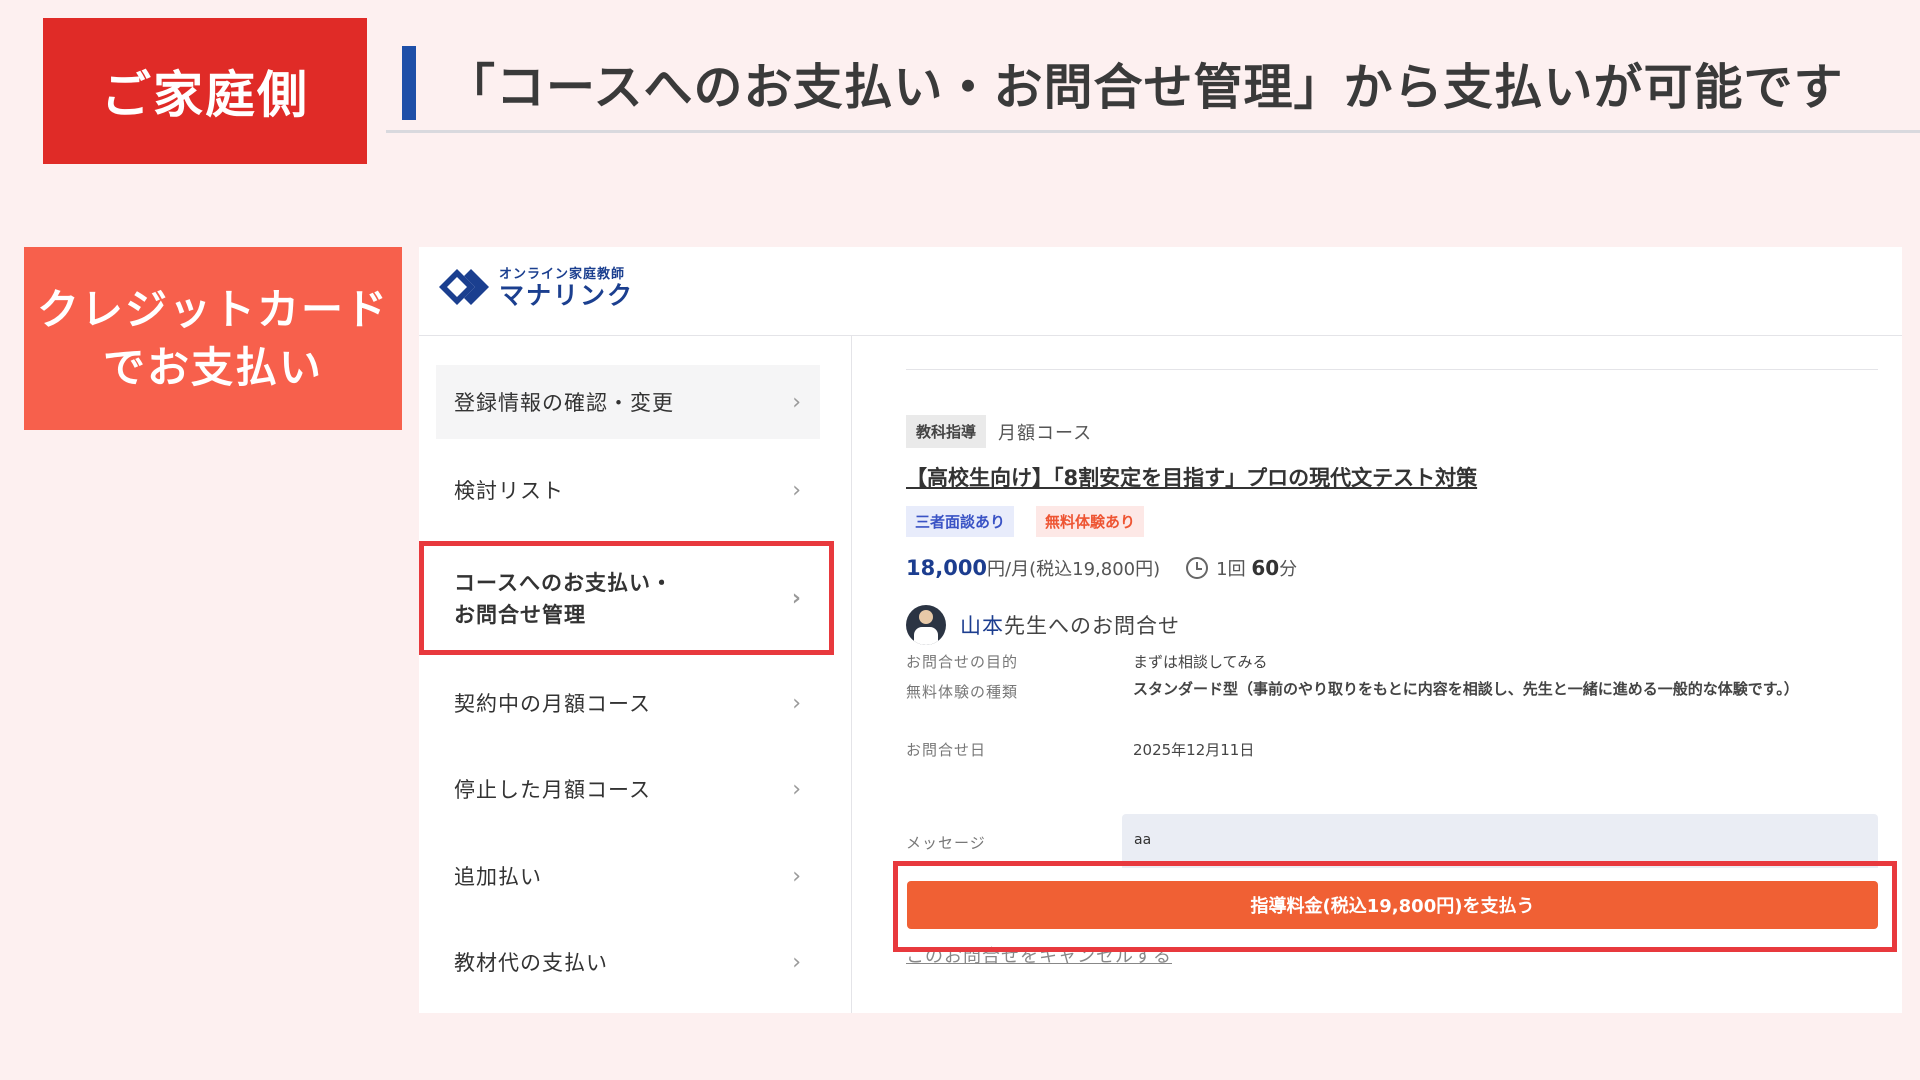 The width and height of the screenshot is (1920, 1080). What do you see at coordinates (946, 843) in the screenshot?
I see `message-label: メッセージ` at bounding box center [946, 843].